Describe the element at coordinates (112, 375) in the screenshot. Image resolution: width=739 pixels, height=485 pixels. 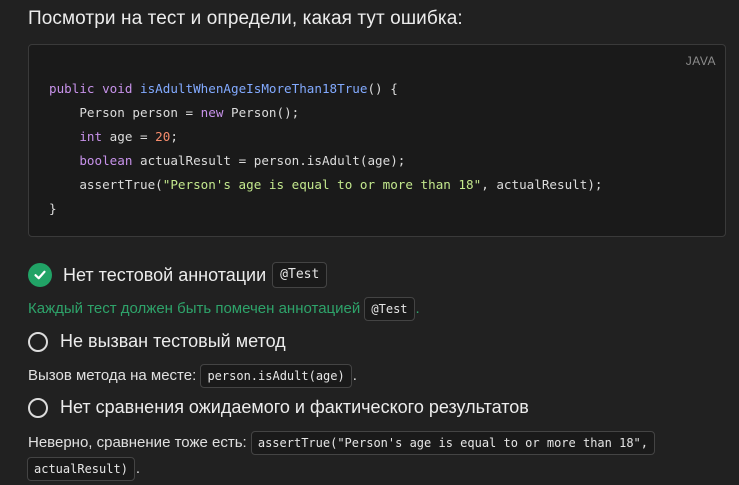
I see `feedback-text: Вызов метода на месте:` at that location.